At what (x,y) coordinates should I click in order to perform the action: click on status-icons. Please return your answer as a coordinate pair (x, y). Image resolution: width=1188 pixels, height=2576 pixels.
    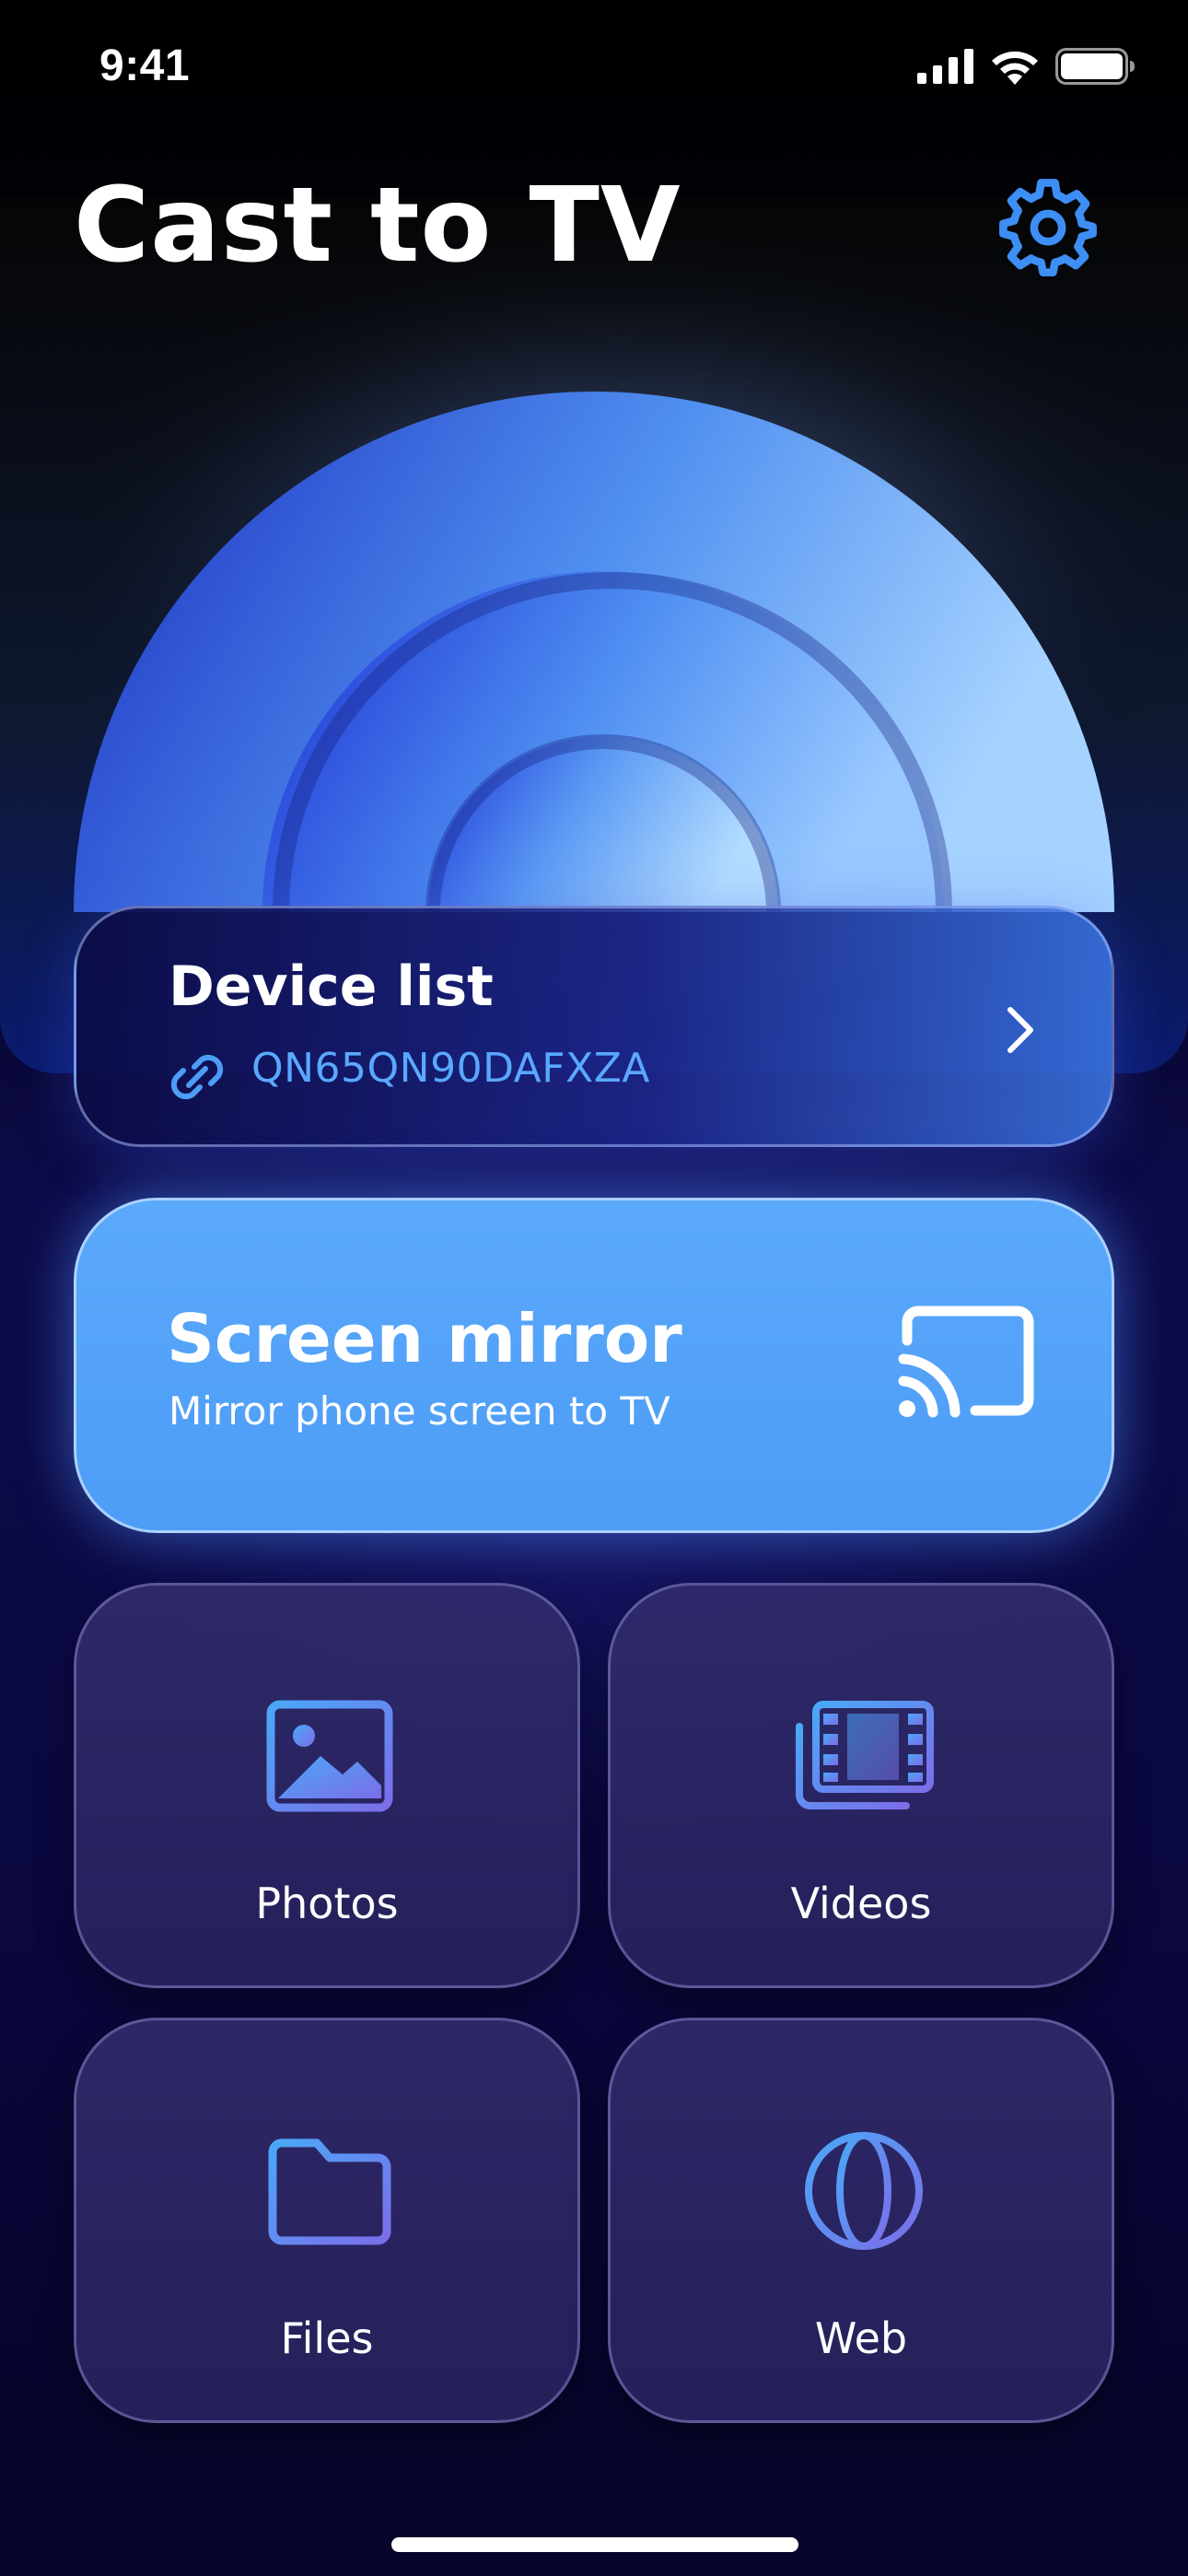
    Looking at the image, I should click on (1026, 66).